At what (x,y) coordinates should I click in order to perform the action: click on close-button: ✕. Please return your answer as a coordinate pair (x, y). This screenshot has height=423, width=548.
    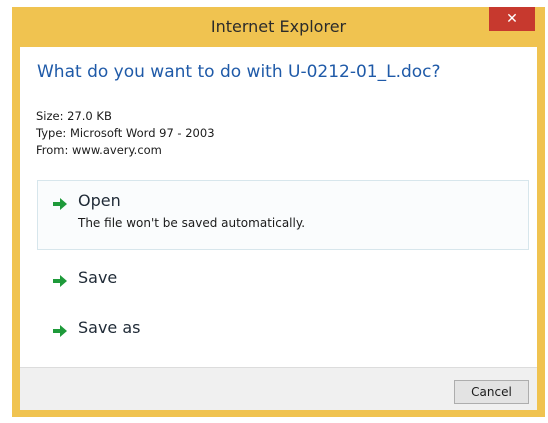
    Looking at the image, I should click on (512, 19).